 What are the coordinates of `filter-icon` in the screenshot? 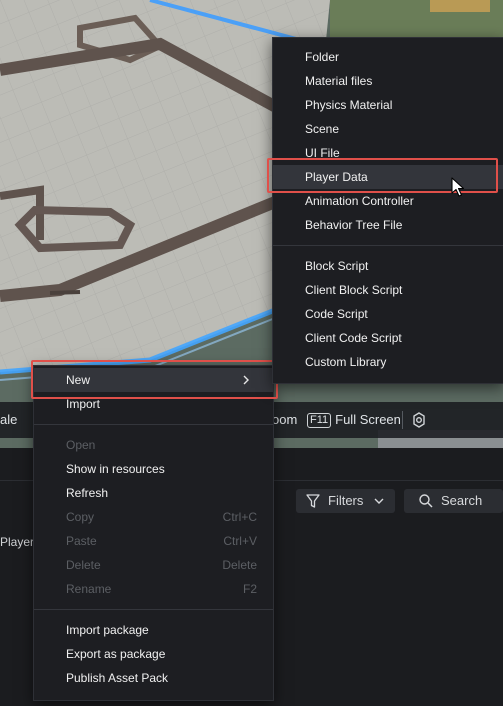 It's located at (313, 501).